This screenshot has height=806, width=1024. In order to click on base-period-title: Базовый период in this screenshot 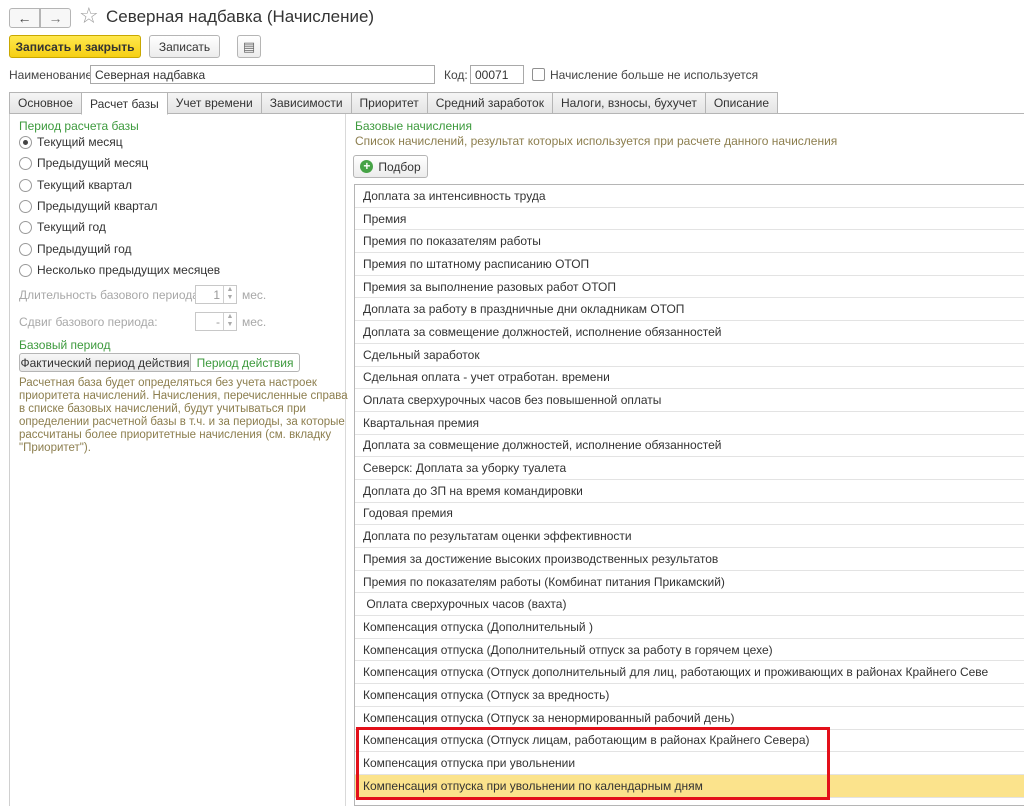, I will do `click(65, 345)`.